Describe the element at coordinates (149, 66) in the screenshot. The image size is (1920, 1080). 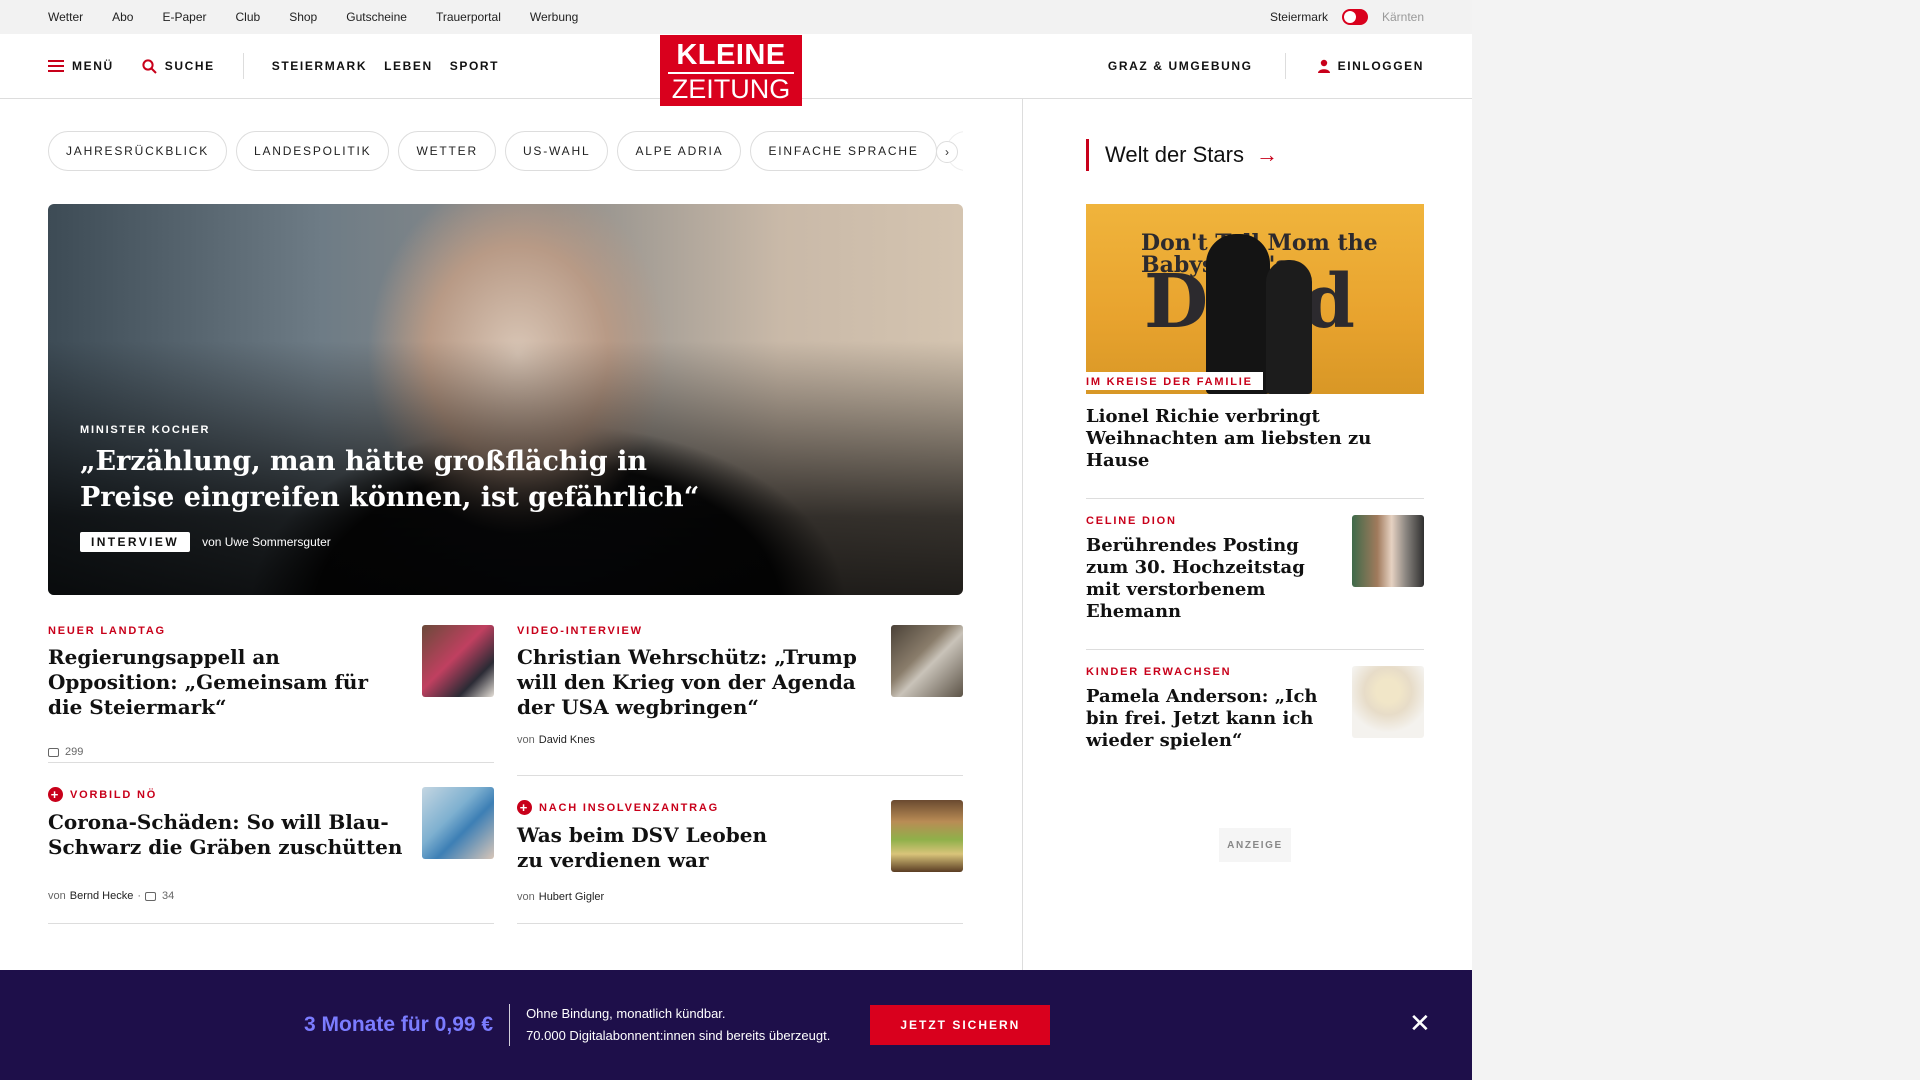
I see `search-icon` at that location.